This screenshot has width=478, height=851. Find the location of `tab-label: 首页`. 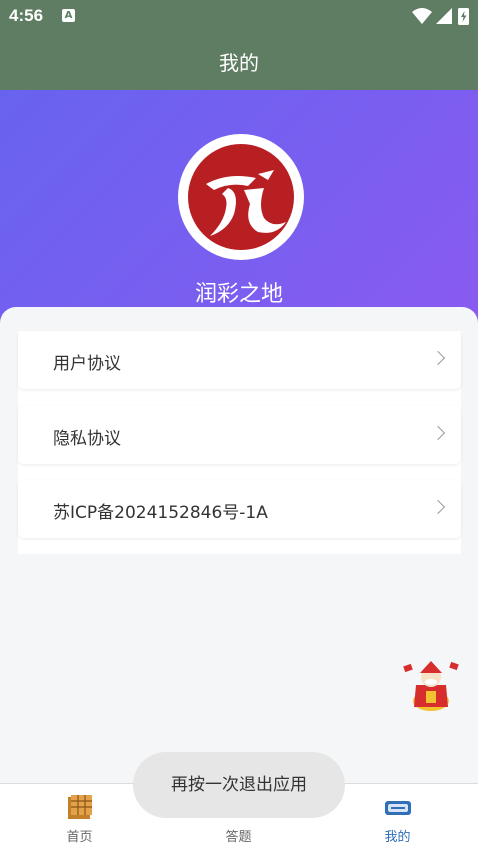

tab-label: 首页 is located at coordinates (79, 837).